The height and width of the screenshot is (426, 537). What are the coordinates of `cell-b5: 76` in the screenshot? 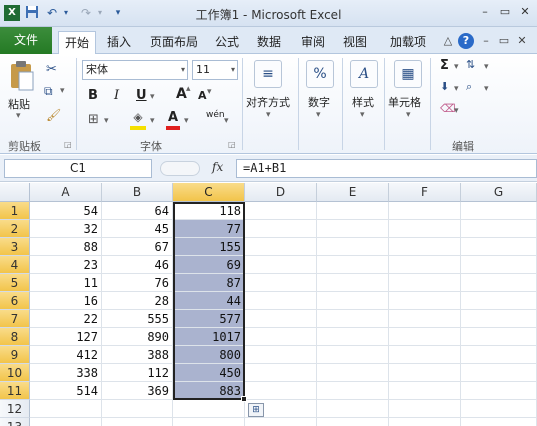 It's located at (137, 283).